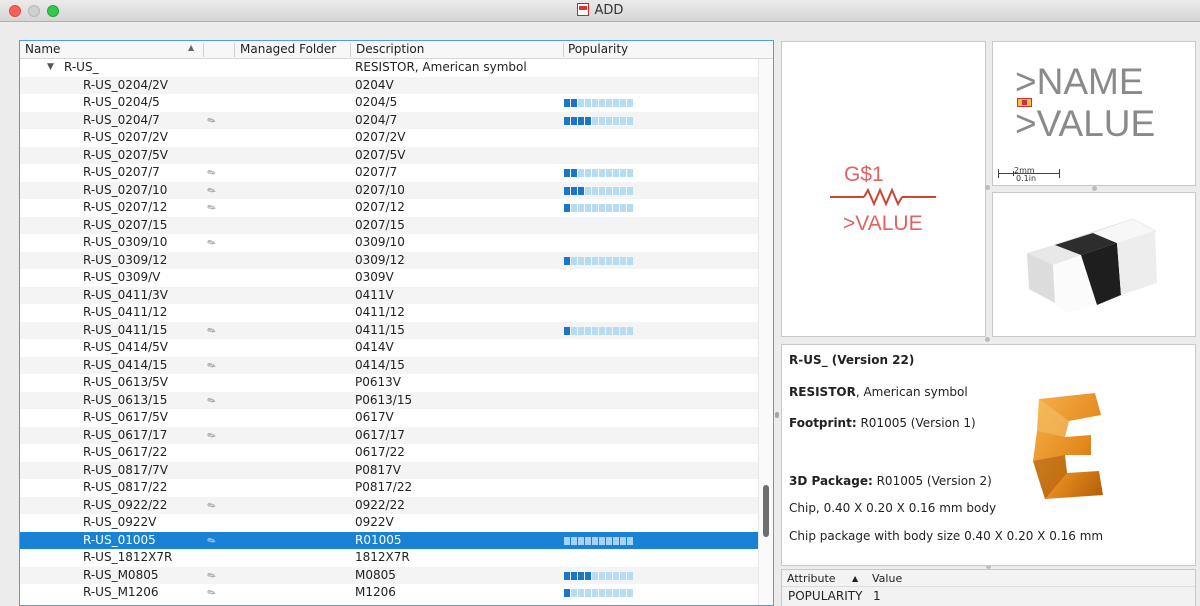  What do you see at coordinates (811, 578) in the screenshot?
I see `column-header-attribute: Attribute` at bounding box center [811, 578].